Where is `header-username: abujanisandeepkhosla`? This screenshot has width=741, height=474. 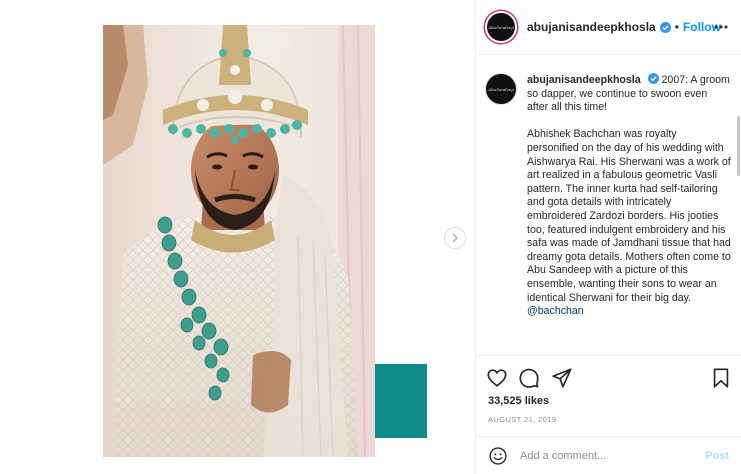
header-username: abujanisandeepkhosla is located at coordinates (591, 27).